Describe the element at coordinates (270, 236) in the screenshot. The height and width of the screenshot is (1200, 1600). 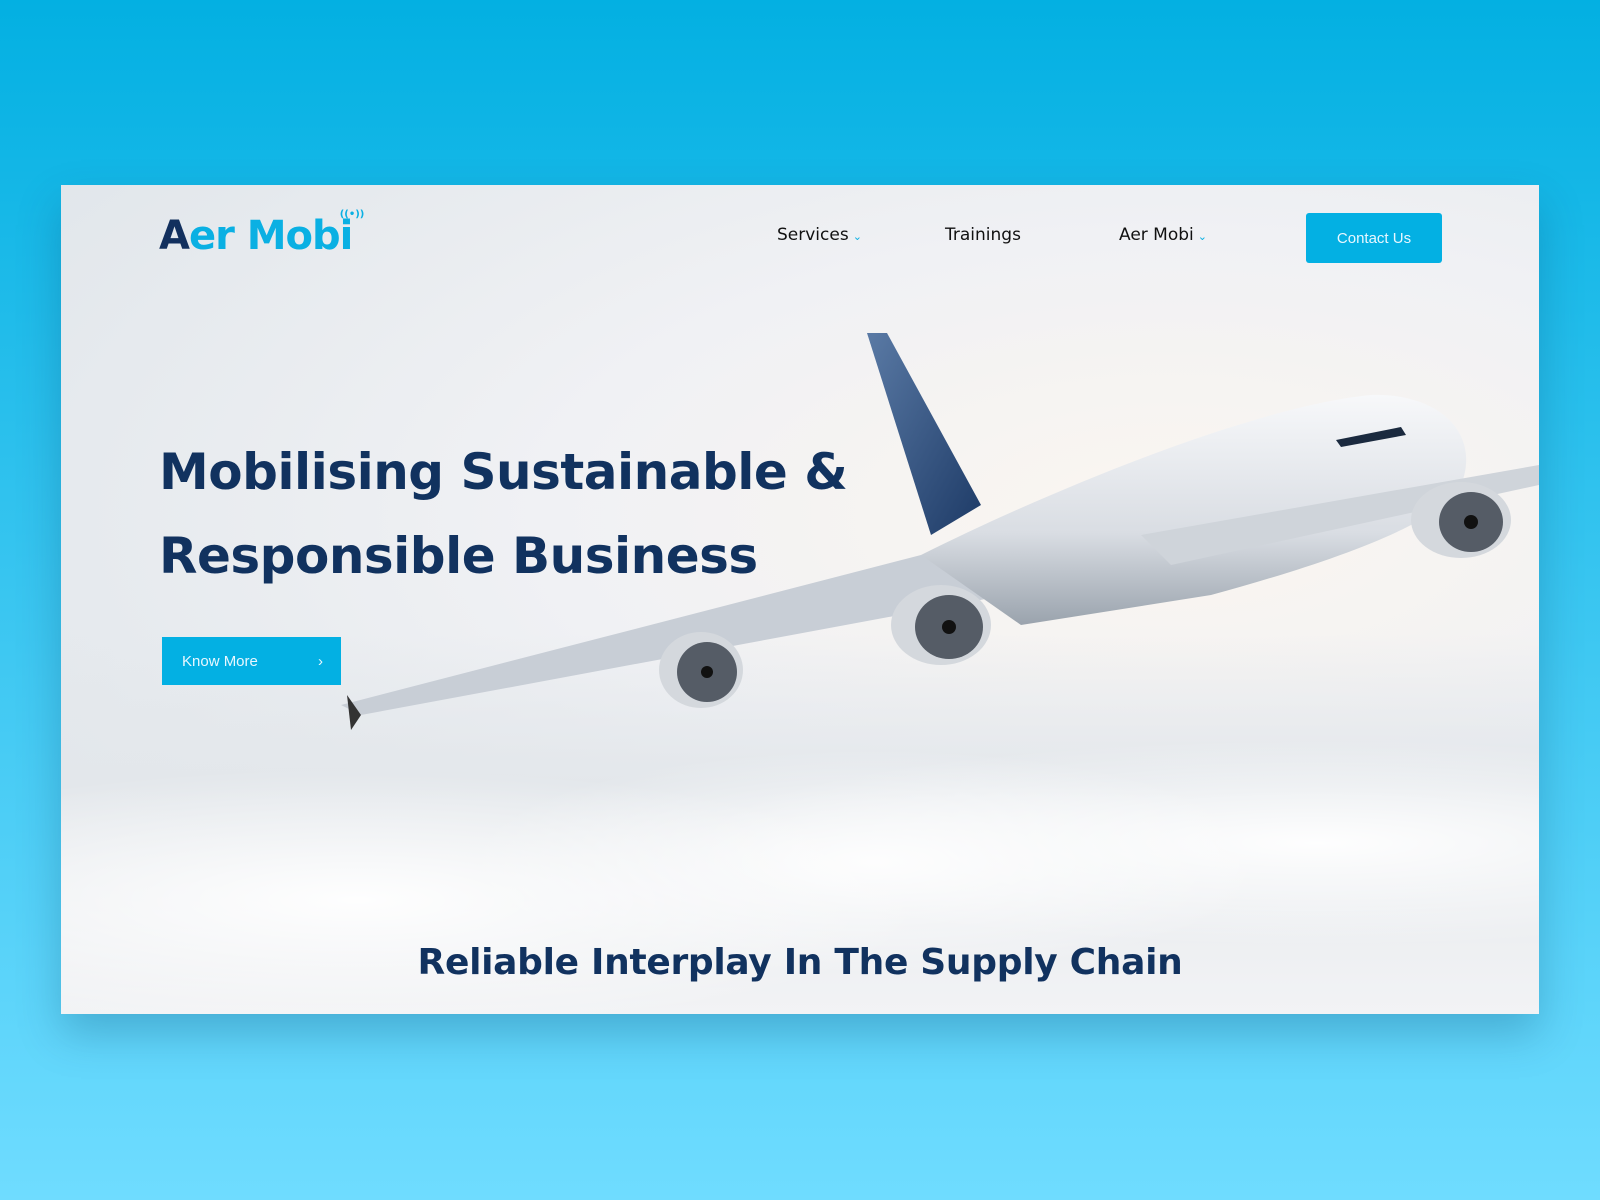
I see `logo-text: er Mobi` at that location.